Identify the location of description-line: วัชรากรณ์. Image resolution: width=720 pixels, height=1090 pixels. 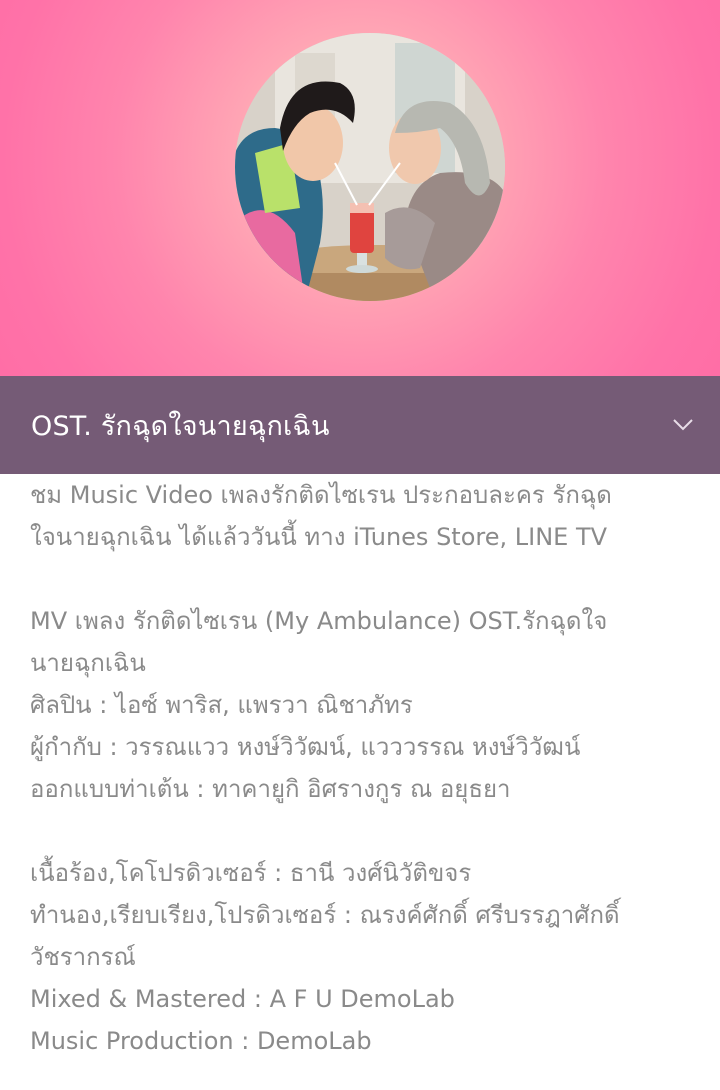
(83, 957).